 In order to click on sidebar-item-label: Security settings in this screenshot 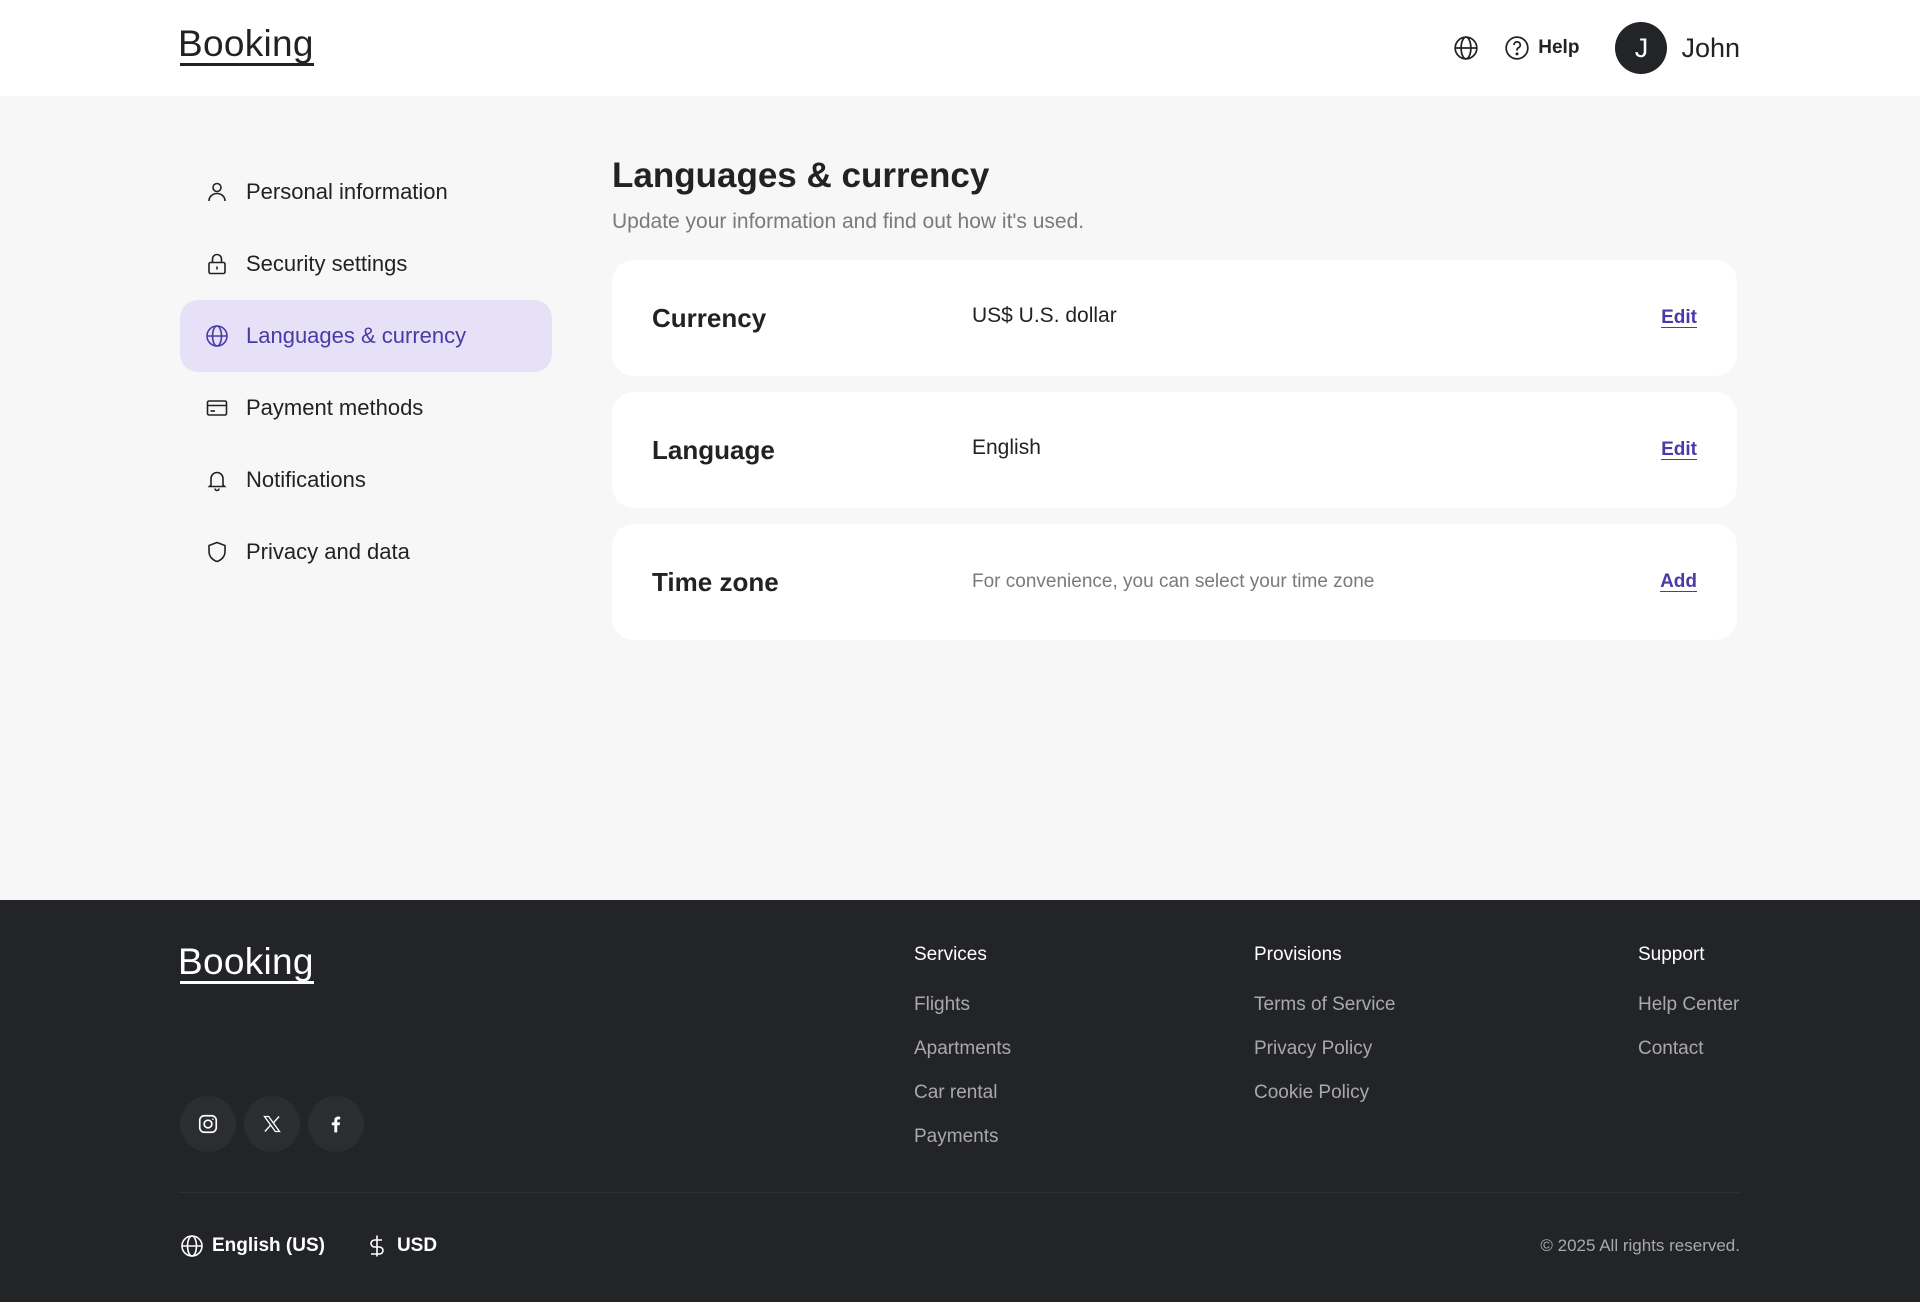, I will do `click(327, 263)`.